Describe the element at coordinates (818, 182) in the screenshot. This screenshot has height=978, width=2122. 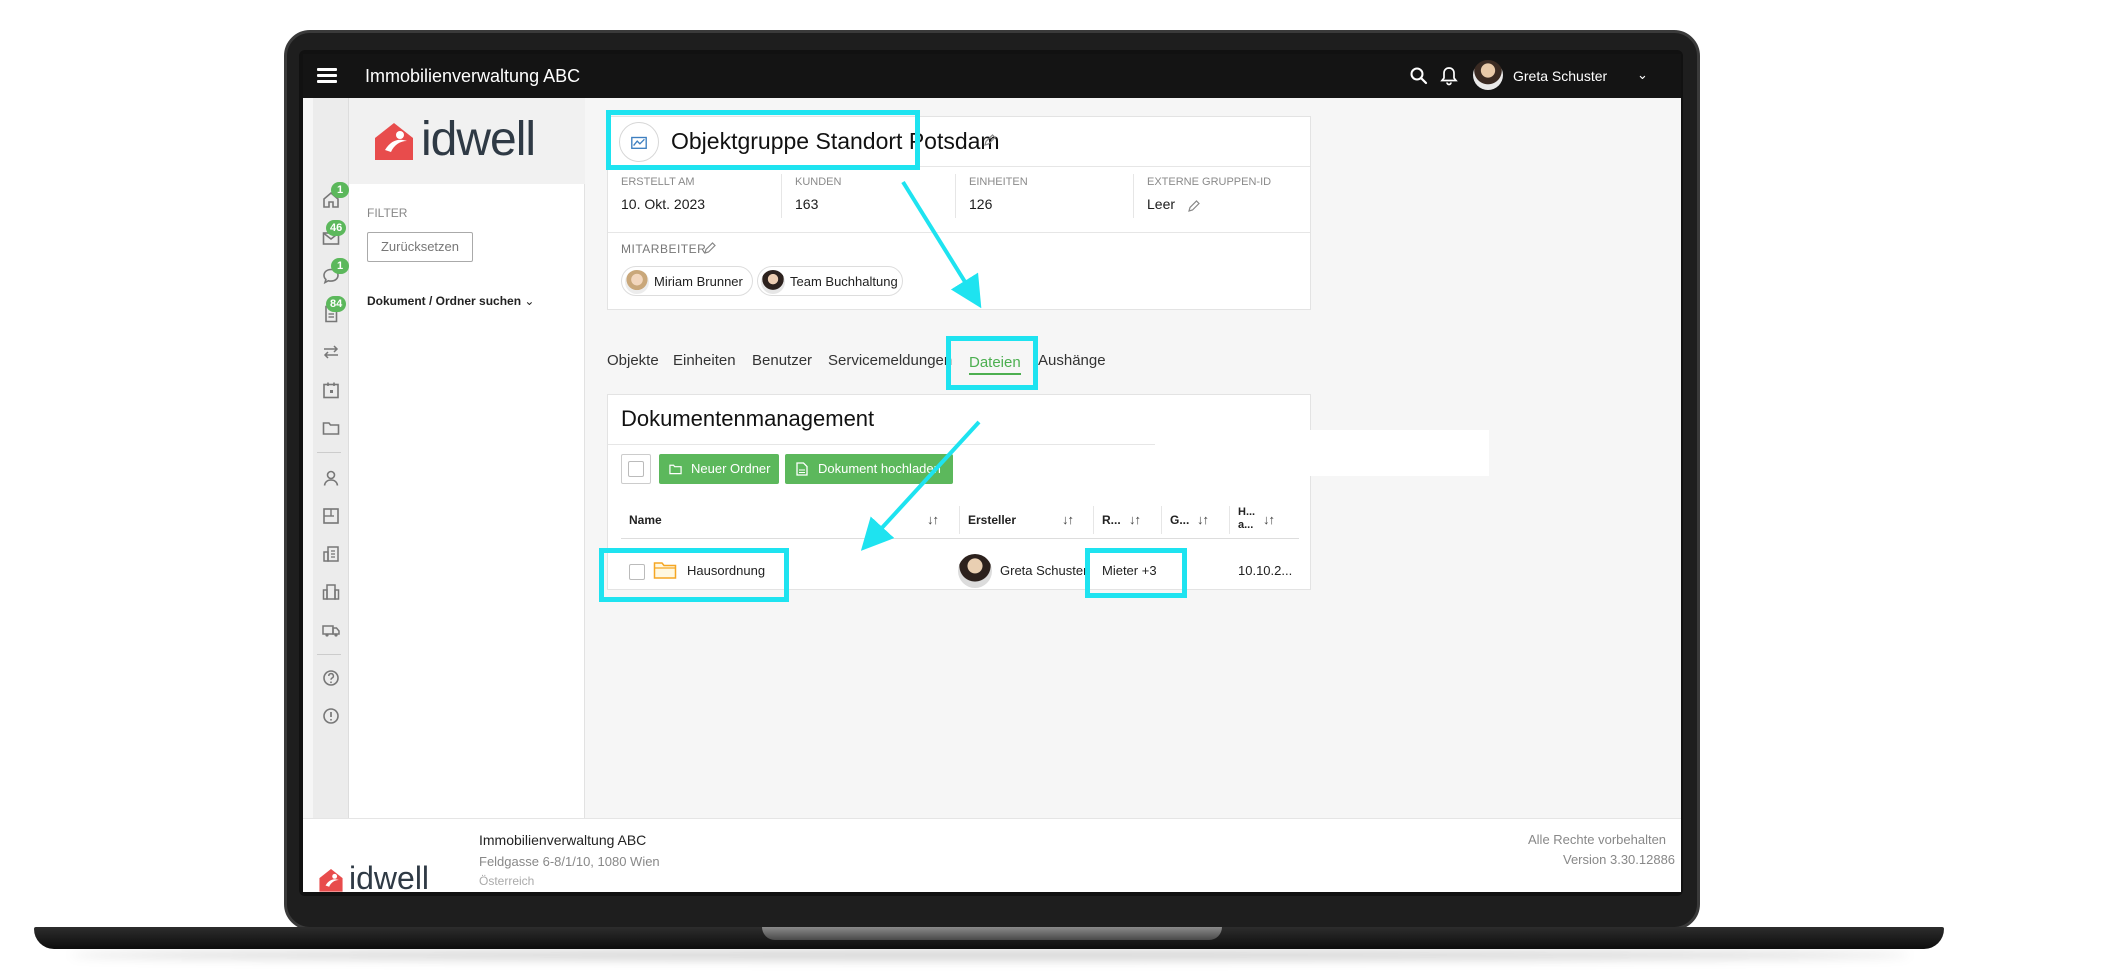
I see `meta-customers-label: KUNDEN` at that location.